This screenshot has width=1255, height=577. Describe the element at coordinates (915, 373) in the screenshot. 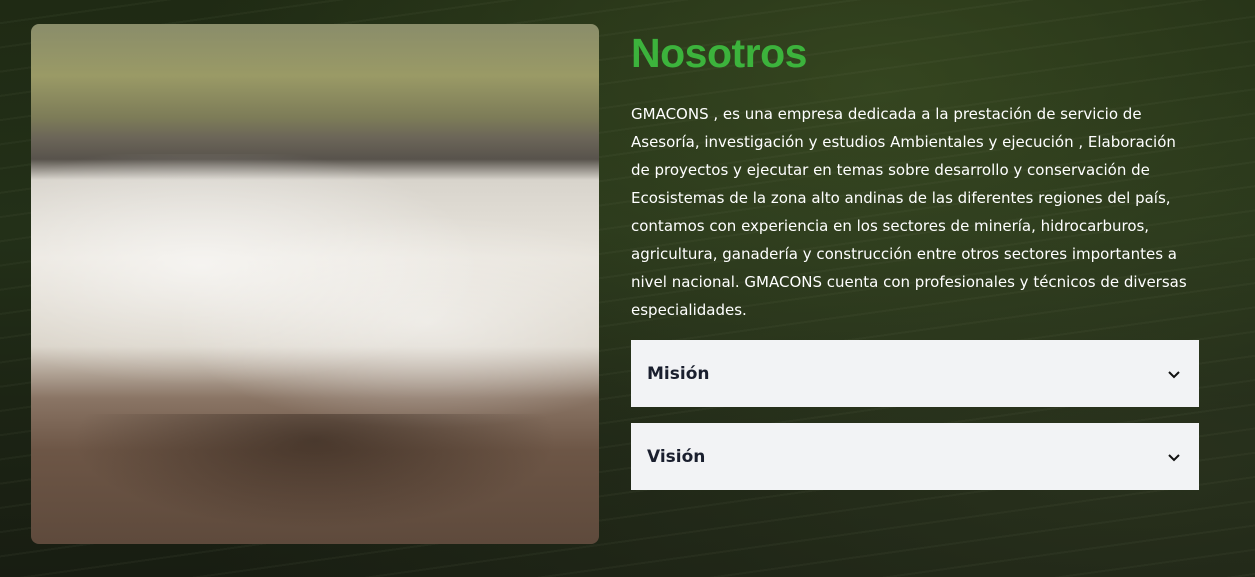

I see `accordion-mision: Misión` at that location.